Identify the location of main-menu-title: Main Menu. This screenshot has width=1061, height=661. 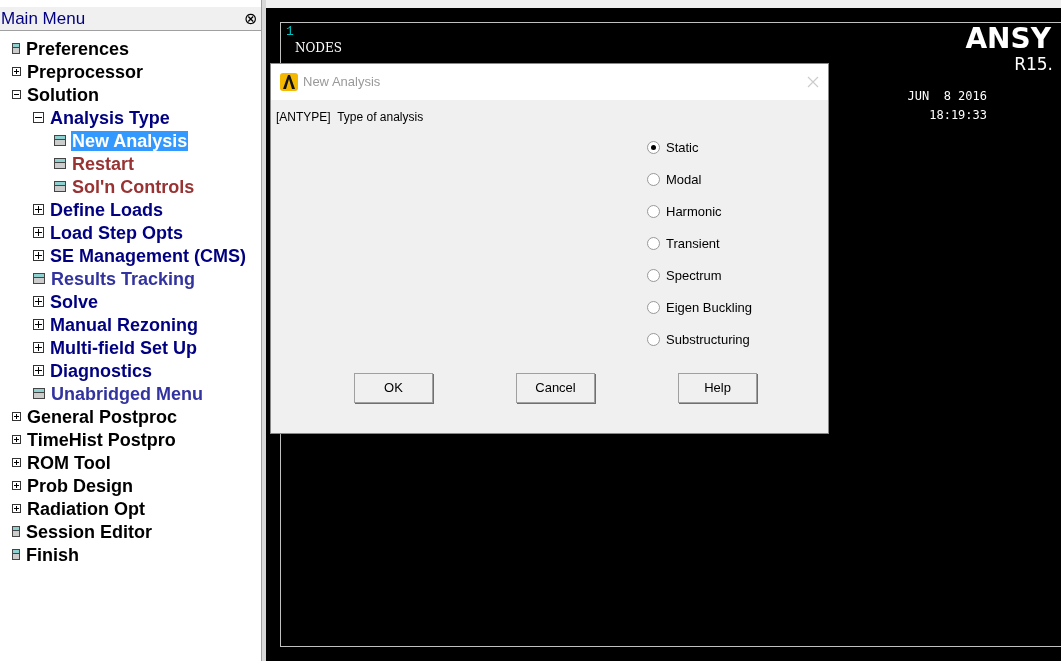
(43, 18).